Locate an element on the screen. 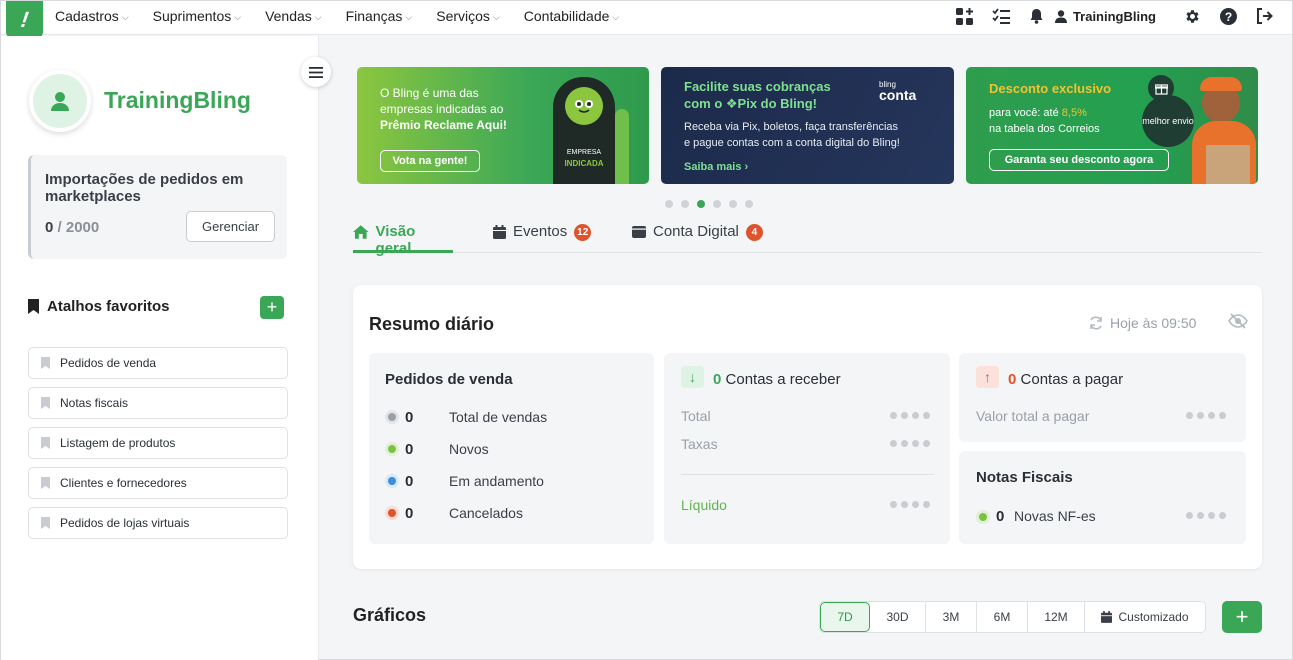 Image resolution: width=1293 pixels, height=660 pixels. tab-digital-account: Conta Digital 4 is located at coordinates (697, 235).